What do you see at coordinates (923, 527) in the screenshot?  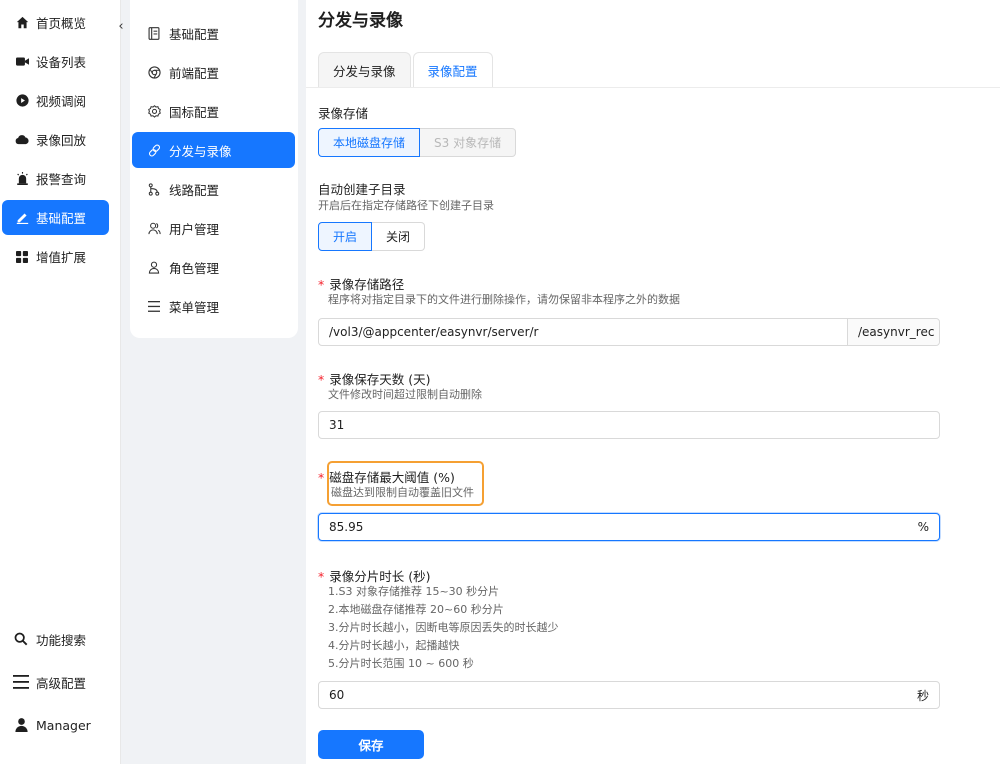 I see `threshold-suffix: %` at bounding box center [923, 527].